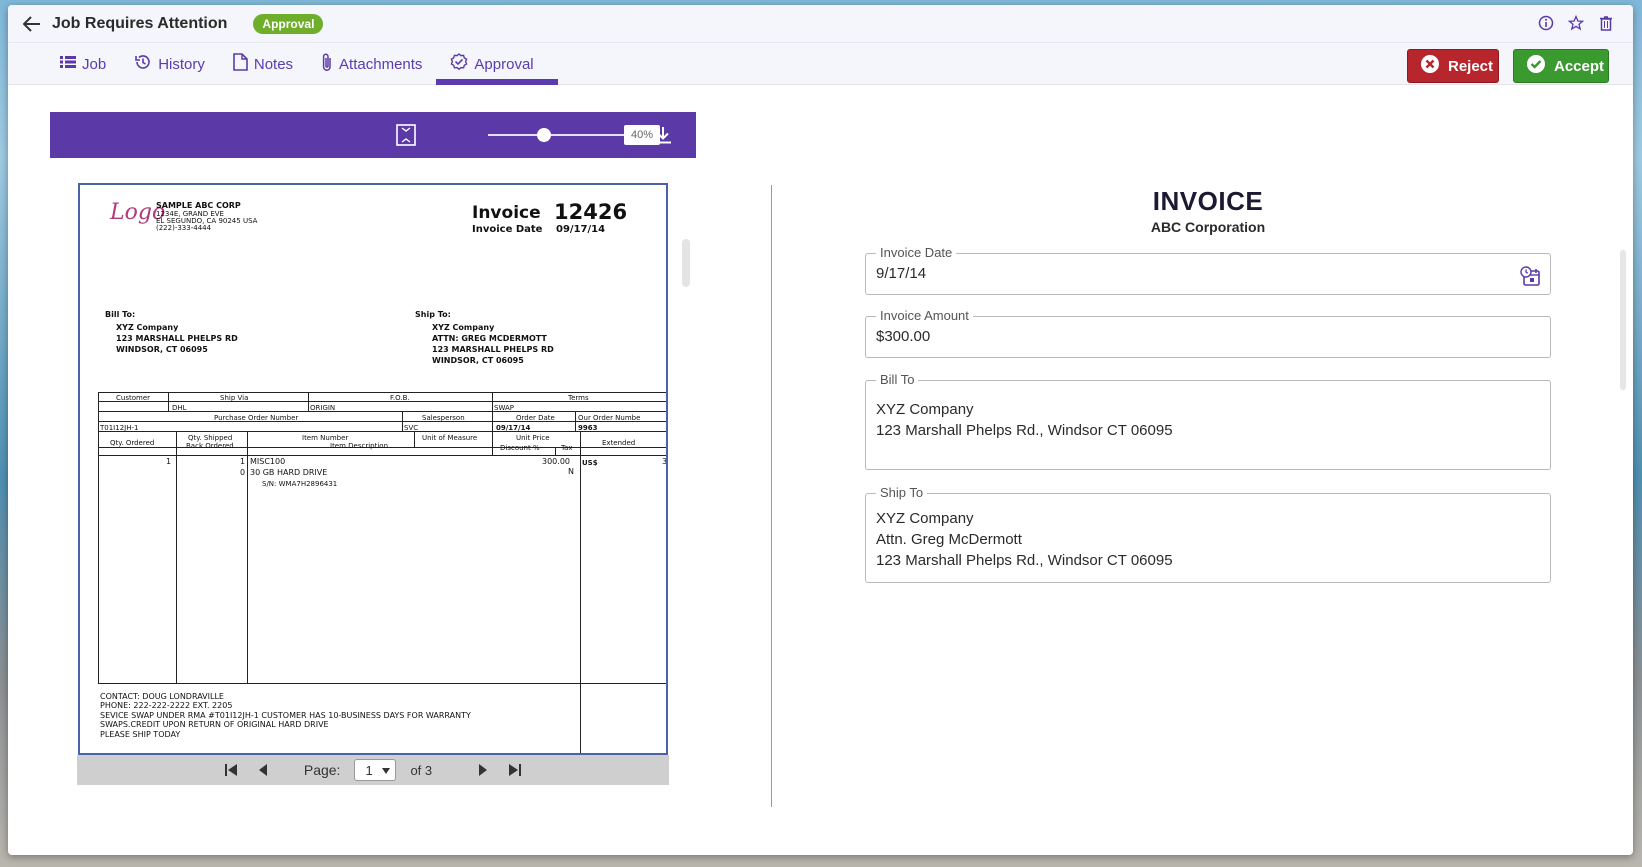 Image resolution: width=1642 pixels, height=867 pixels. Describe the element at coordinates (120, 314) in the screenshot. I see `doc-bill-to-label: Bill To:` at that location.